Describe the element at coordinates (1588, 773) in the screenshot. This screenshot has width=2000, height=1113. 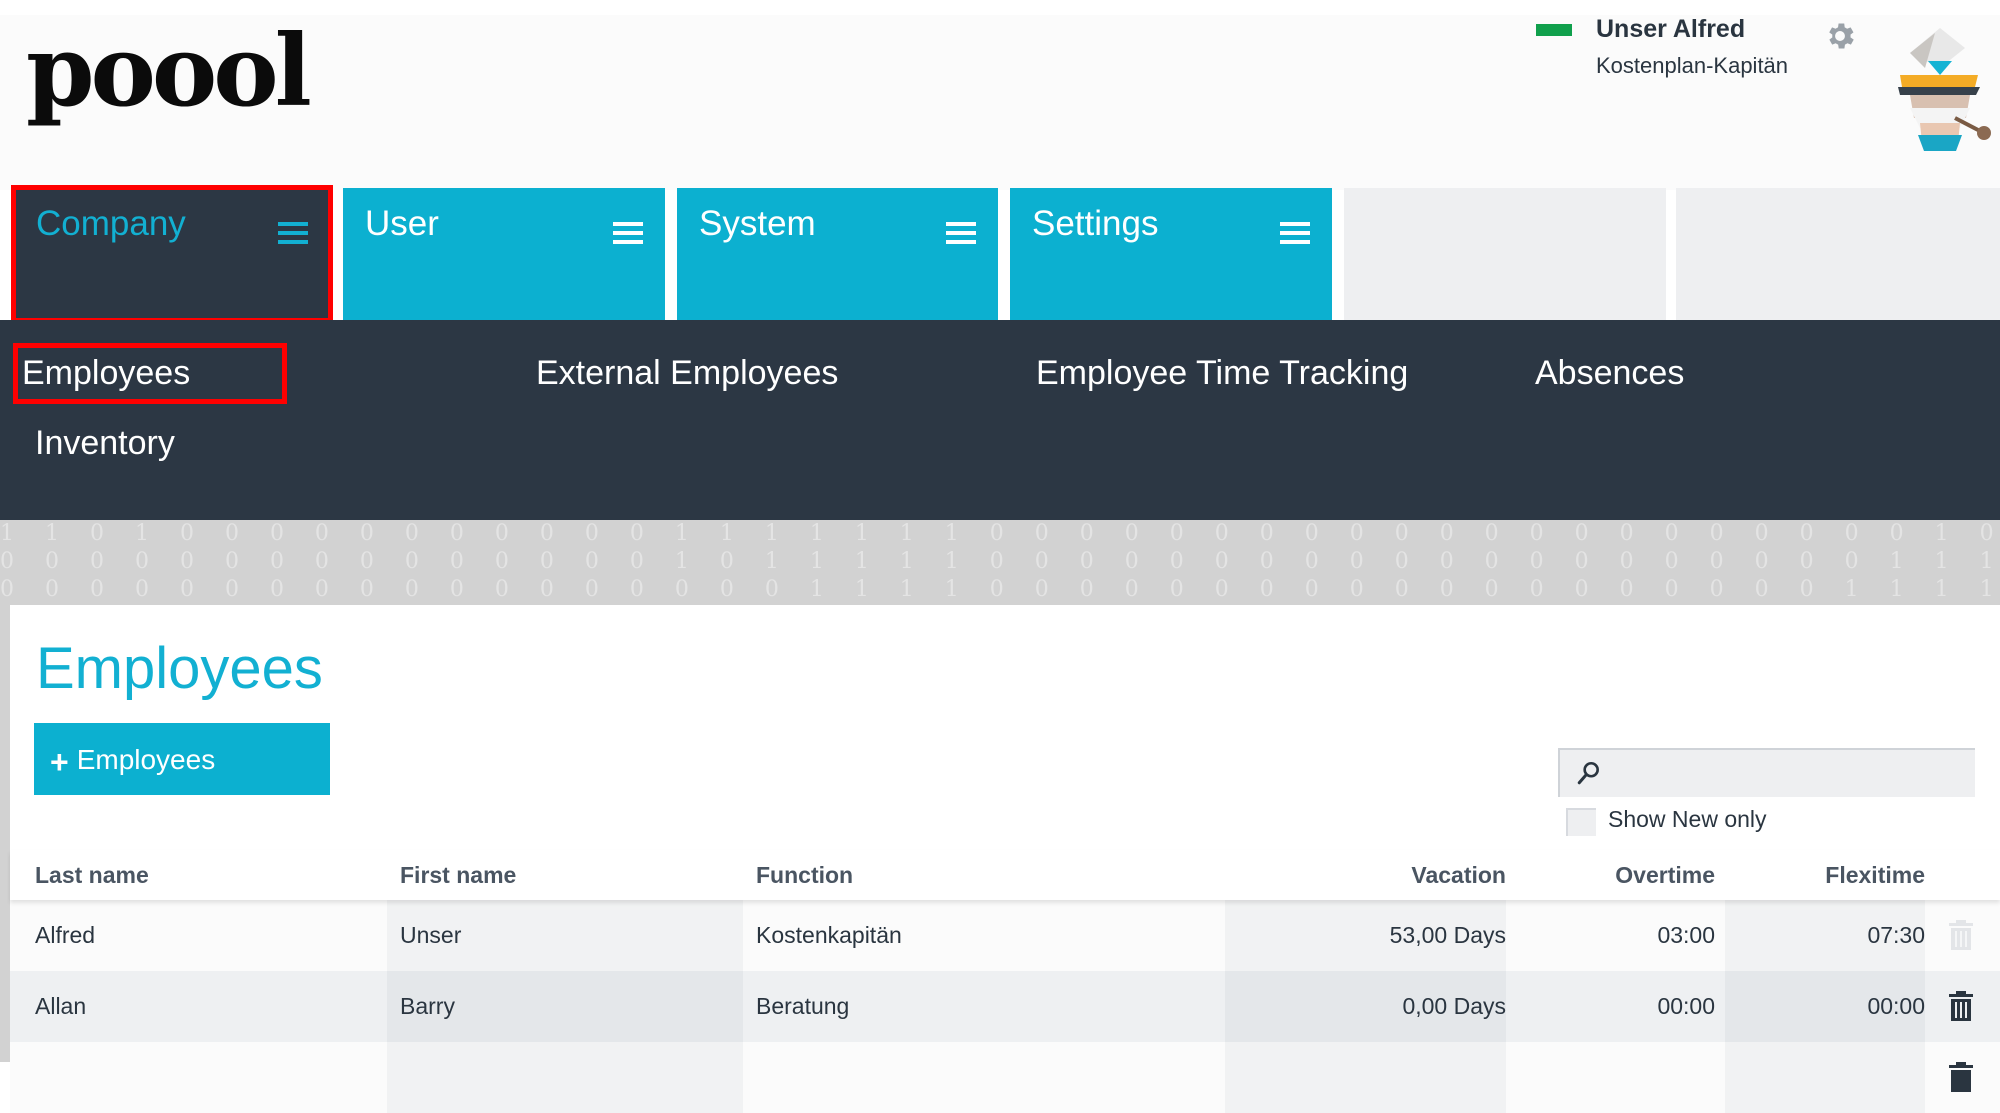
I see `search-icon` at that location.